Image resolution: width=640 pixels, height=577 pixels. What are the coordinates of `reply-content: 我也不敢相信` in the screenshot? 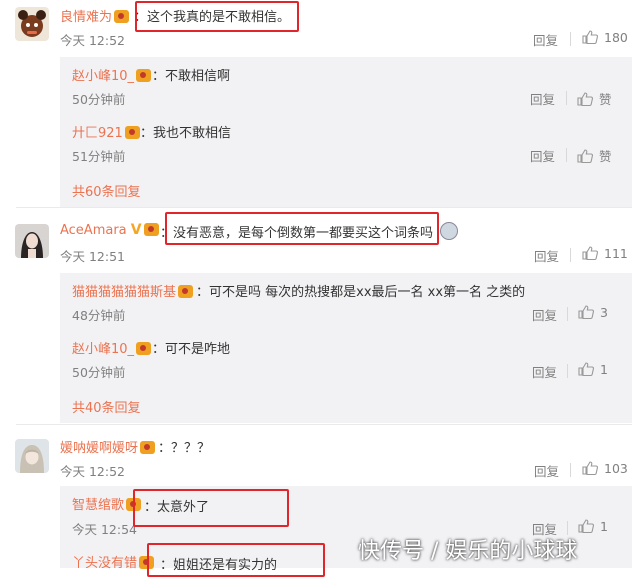 It's located at (192, 133).